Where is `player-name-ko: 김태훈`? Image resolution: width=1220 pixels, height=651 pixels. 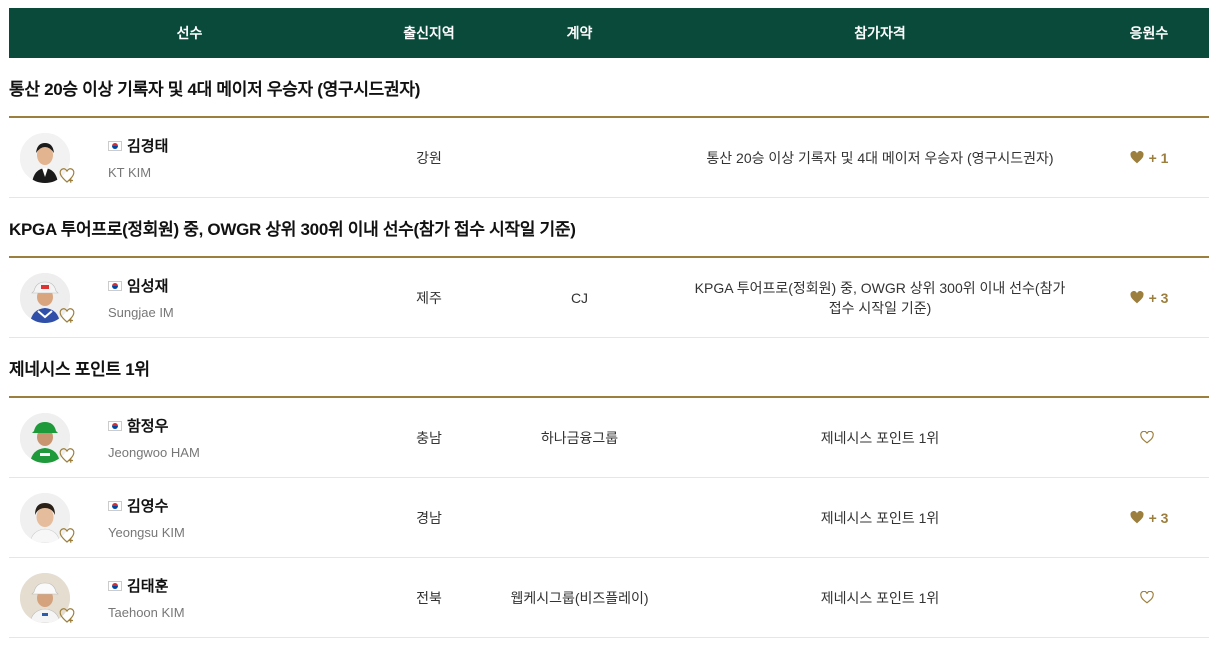
player-name-ko: 김태훈 is located at coordinates (147, 585).